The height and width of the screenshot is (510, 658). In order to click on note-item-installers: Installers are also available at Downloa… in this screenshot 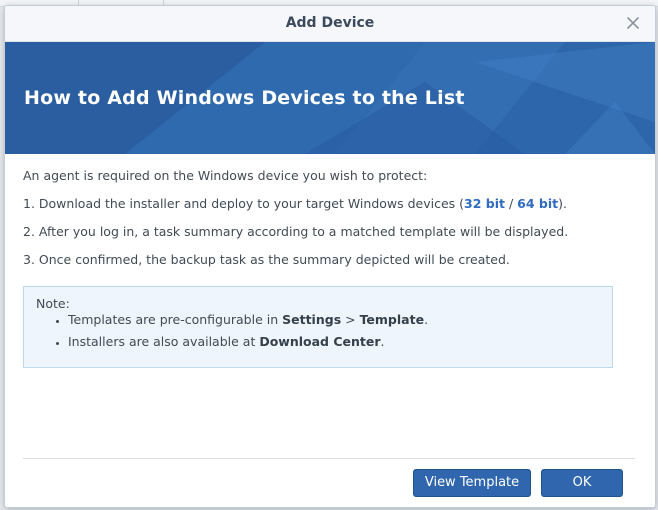, I will do `click(248, 342)`.